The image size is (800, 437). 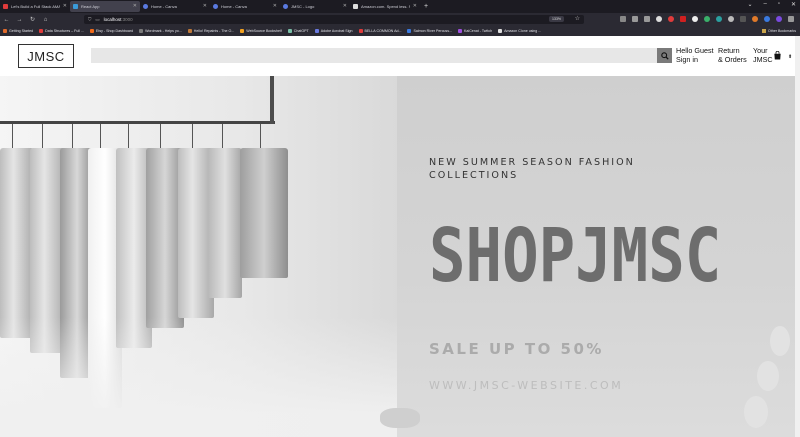 What do you see at coordinates (749, 4) in the screenshot?
I see `chevron-down-icon: ⌄` at bounding box center [749, 4].